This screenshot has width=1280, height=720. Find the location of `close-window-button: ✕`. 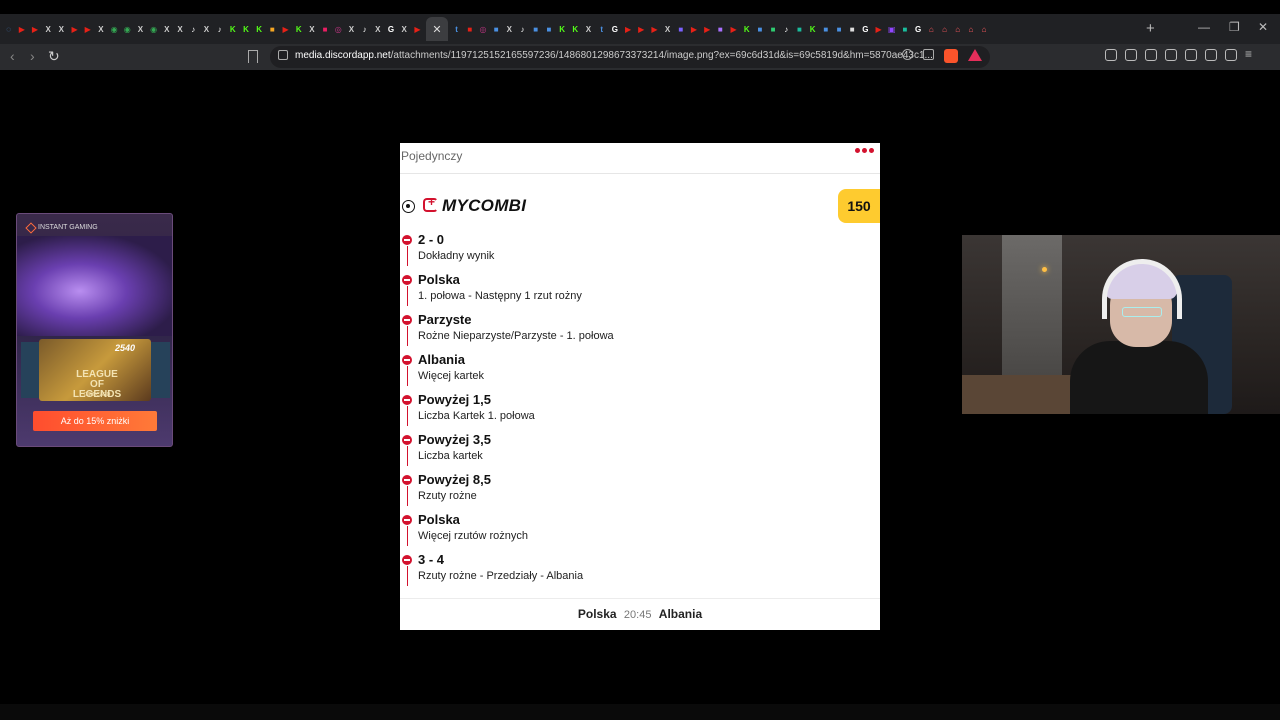

close-window-button: ✕ is located at coordinates (1263, 27).